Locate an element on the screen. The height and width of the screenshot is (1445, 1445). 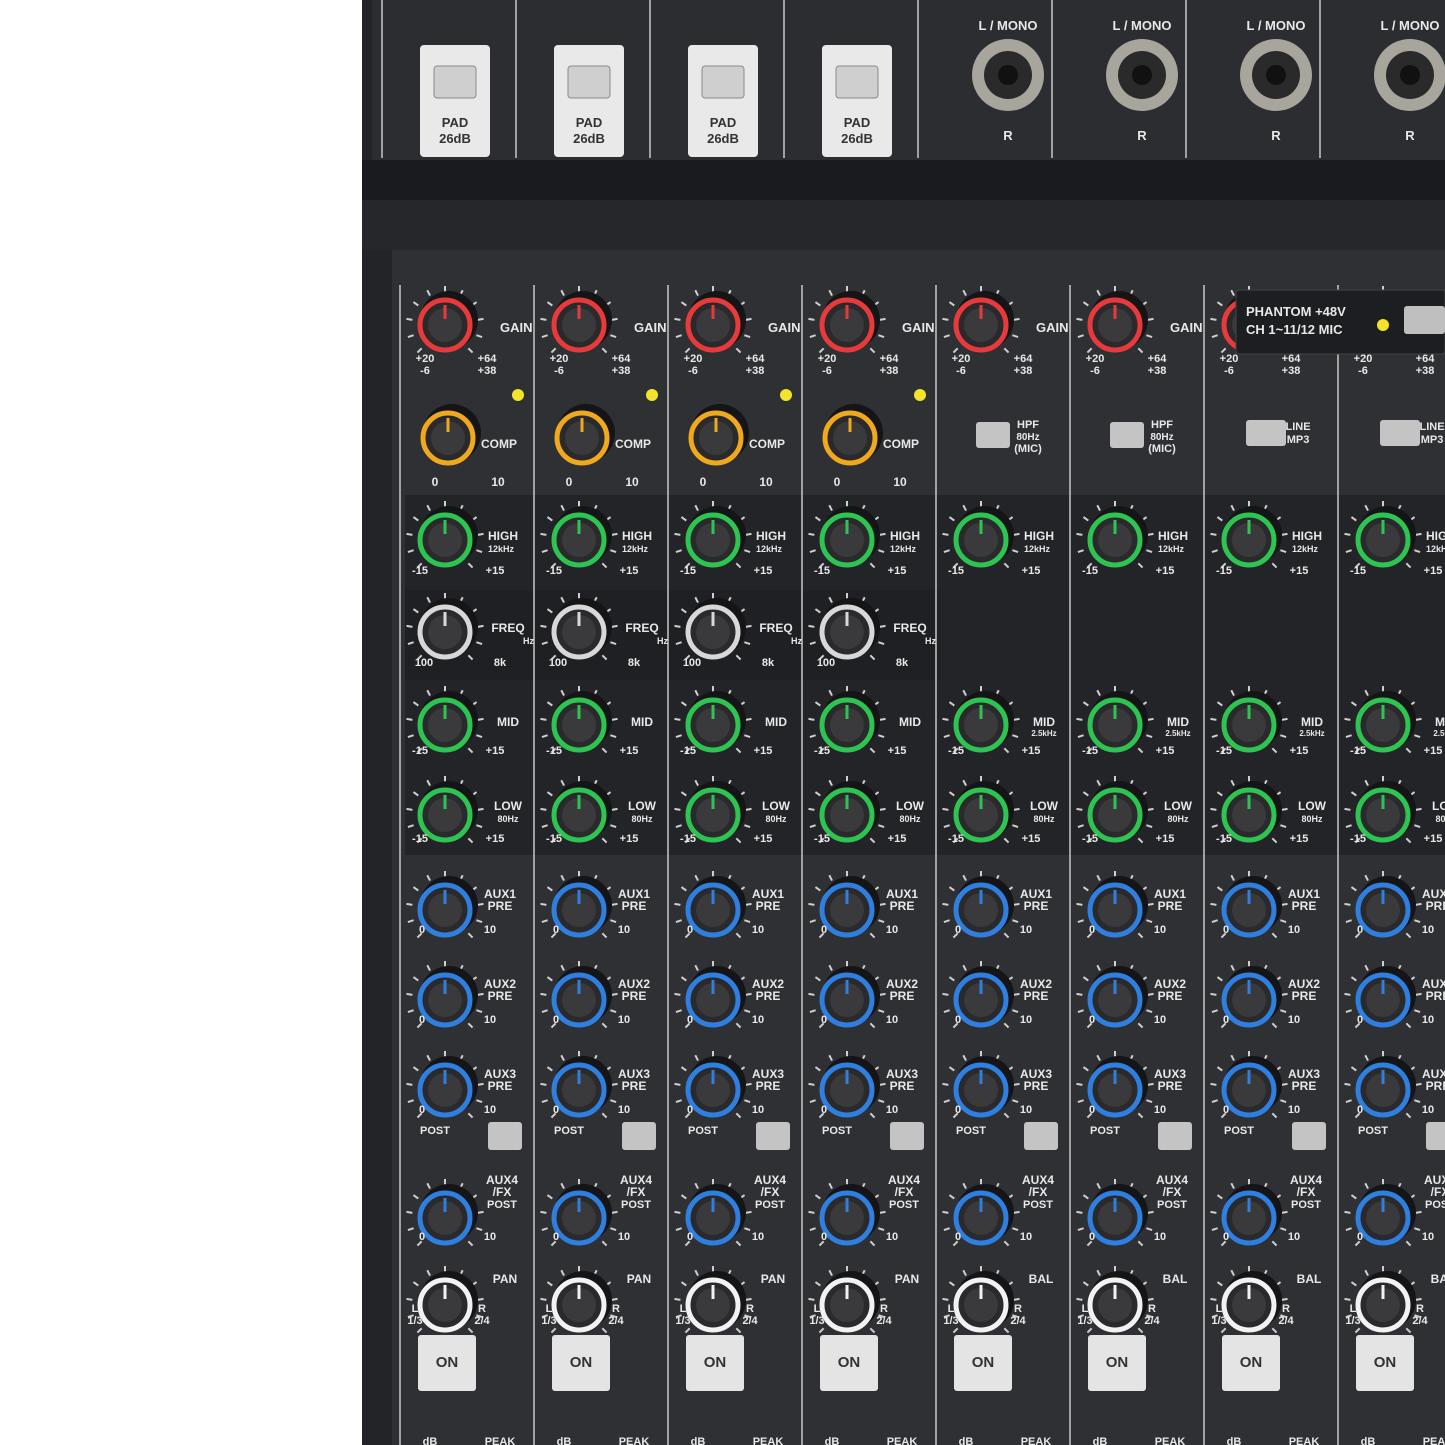
line-label: LINE is located at coordinates (1431, 427).